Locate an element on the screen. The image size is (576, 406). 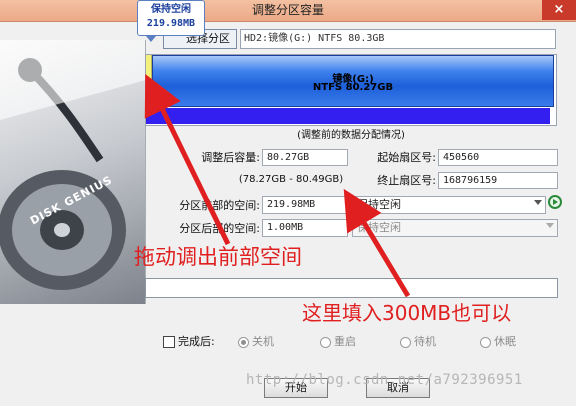
input-hint-annotation: 这里填入300MB也可以 is located at coordinates (407, 313).